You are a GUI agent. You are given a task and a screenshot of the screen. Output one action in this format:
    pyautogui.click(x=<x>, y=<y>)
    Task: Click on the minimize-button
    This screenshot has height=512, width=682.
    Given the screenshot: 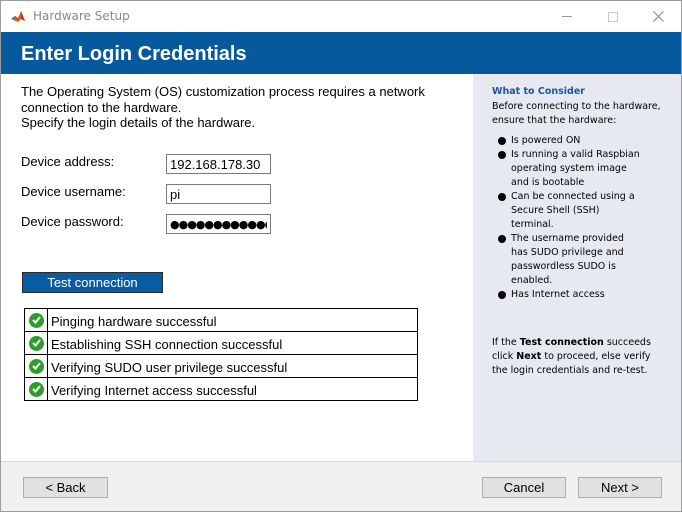 What is the action you would take?
    pyautogui.click(x=567, y=16)
    